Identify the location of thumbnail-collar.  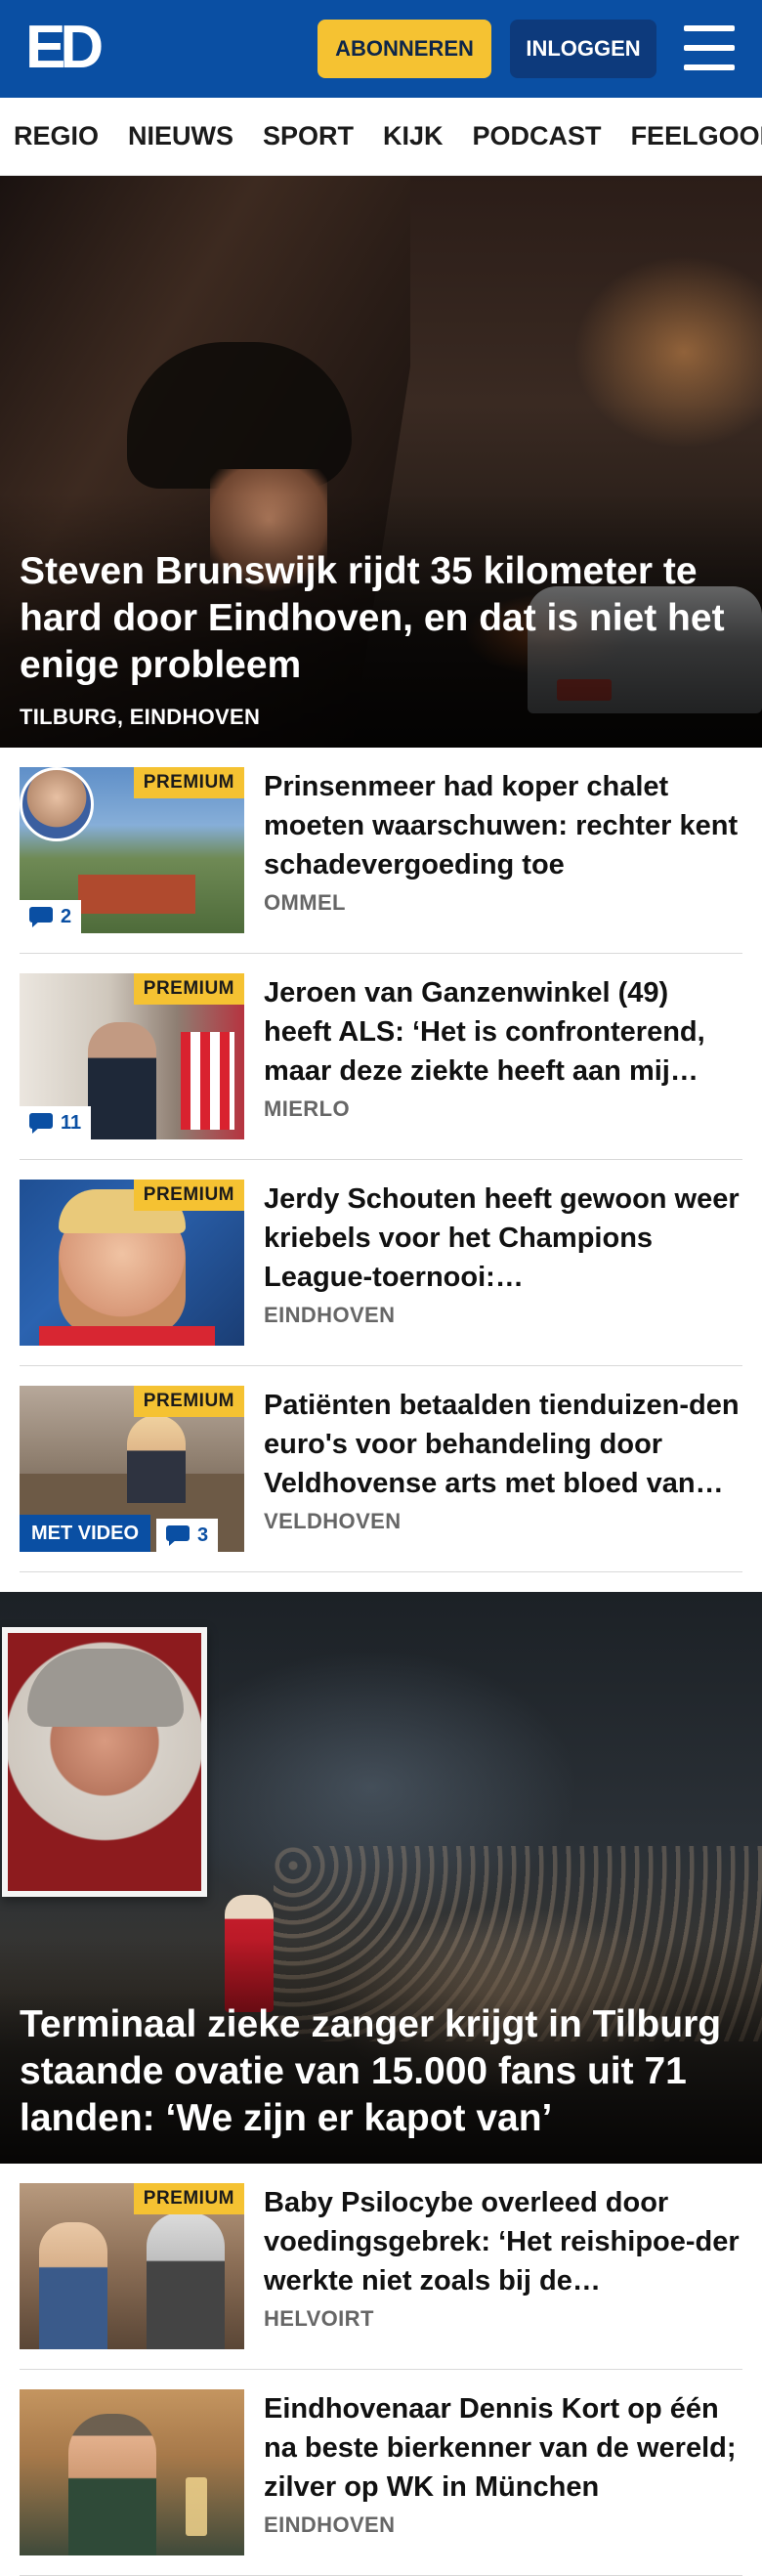
(127, 1336).